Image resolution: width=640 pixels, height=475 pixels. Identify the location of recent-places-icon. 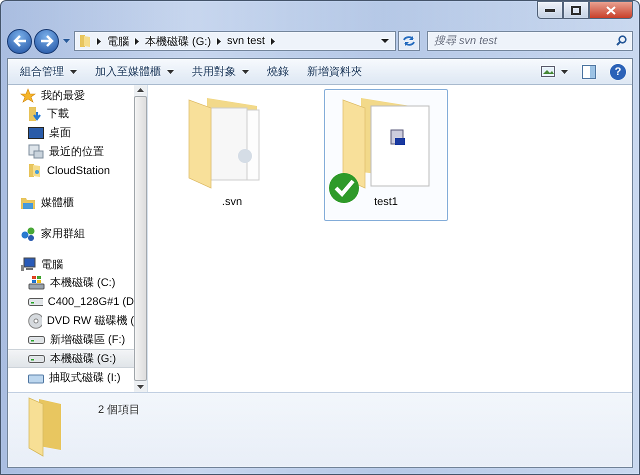
(36, 151).